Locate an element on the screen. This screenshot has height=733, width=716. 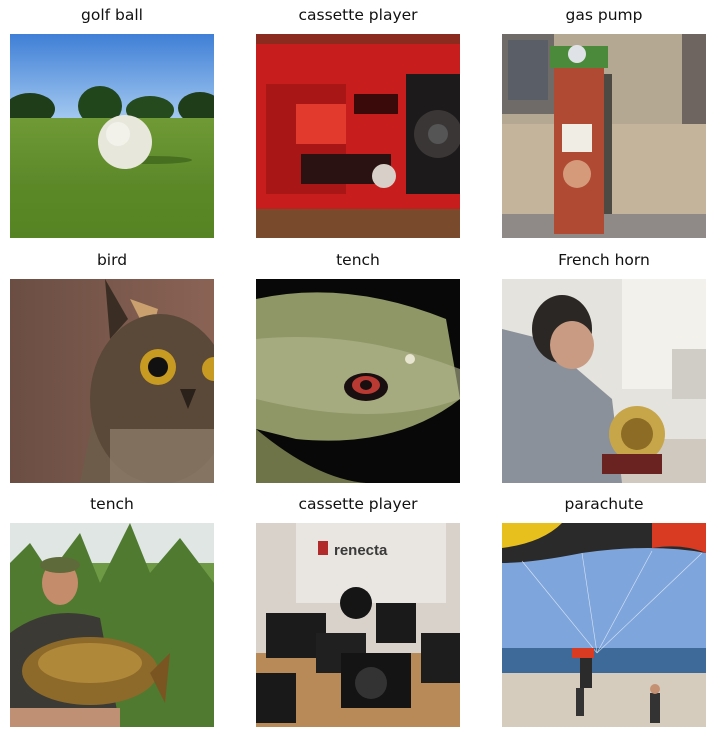
vintage-gas-pump-photo is located at coordinates (604, 136).